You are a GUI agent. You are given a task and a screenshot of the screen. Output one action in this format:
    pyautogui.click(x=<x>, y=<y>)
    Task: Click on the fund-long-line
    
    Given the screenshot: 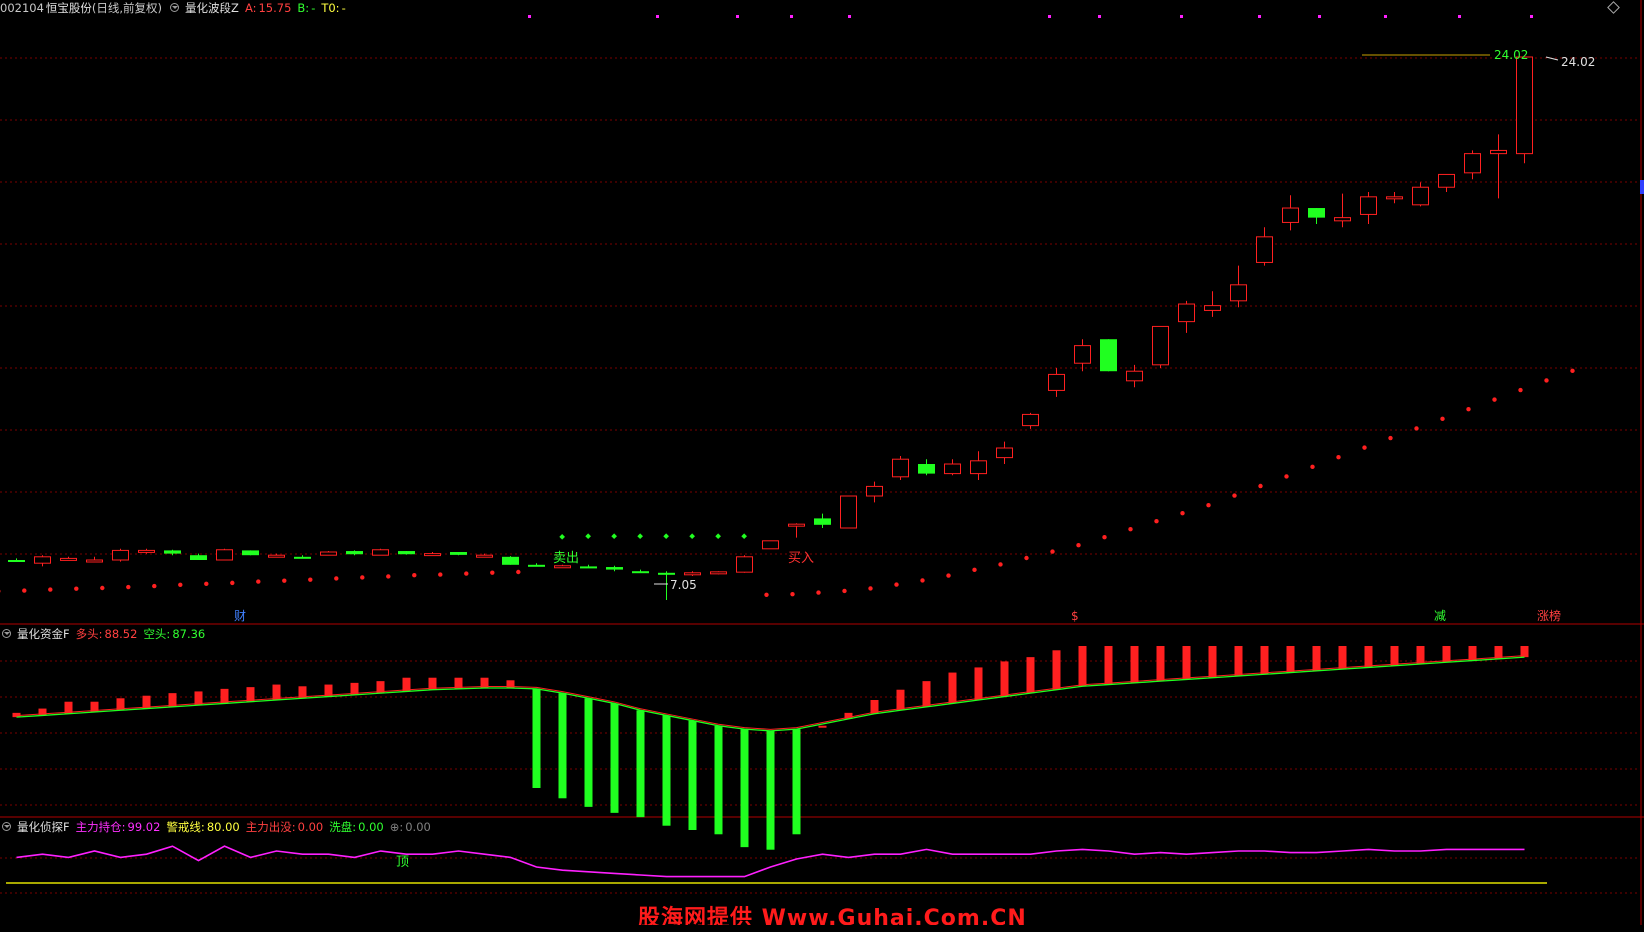 What is the action you would take?
    pyautogui.click(x=770, y=692)
    